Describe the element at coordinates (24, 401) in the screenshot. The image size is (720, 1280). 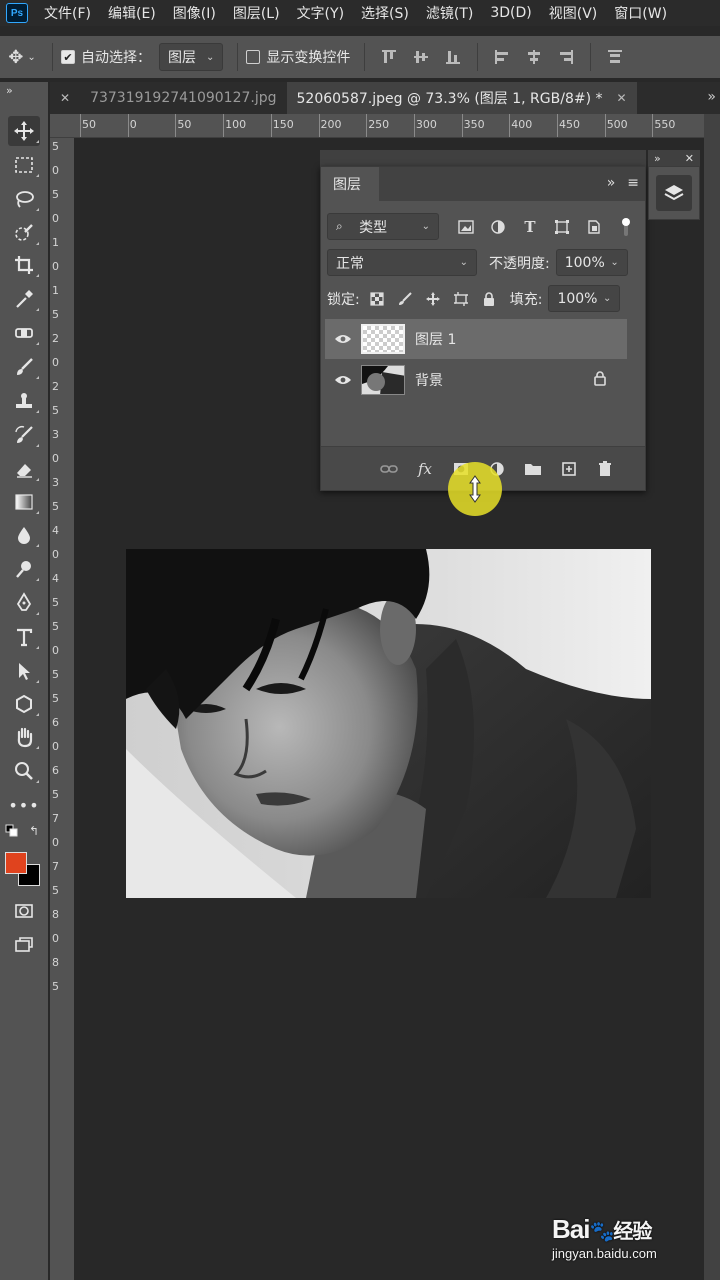
I see `clone-stamp-tool` at that location.